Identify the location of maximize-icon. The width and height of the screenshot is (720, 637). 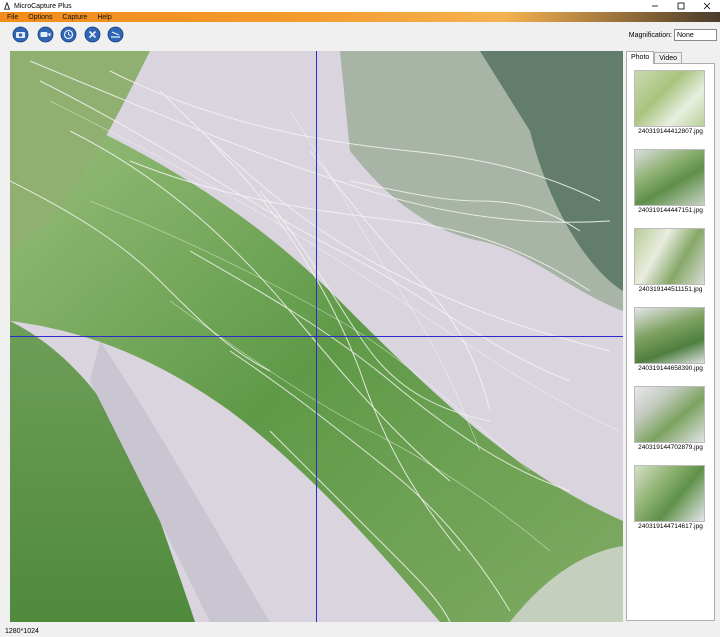
(681, 6).